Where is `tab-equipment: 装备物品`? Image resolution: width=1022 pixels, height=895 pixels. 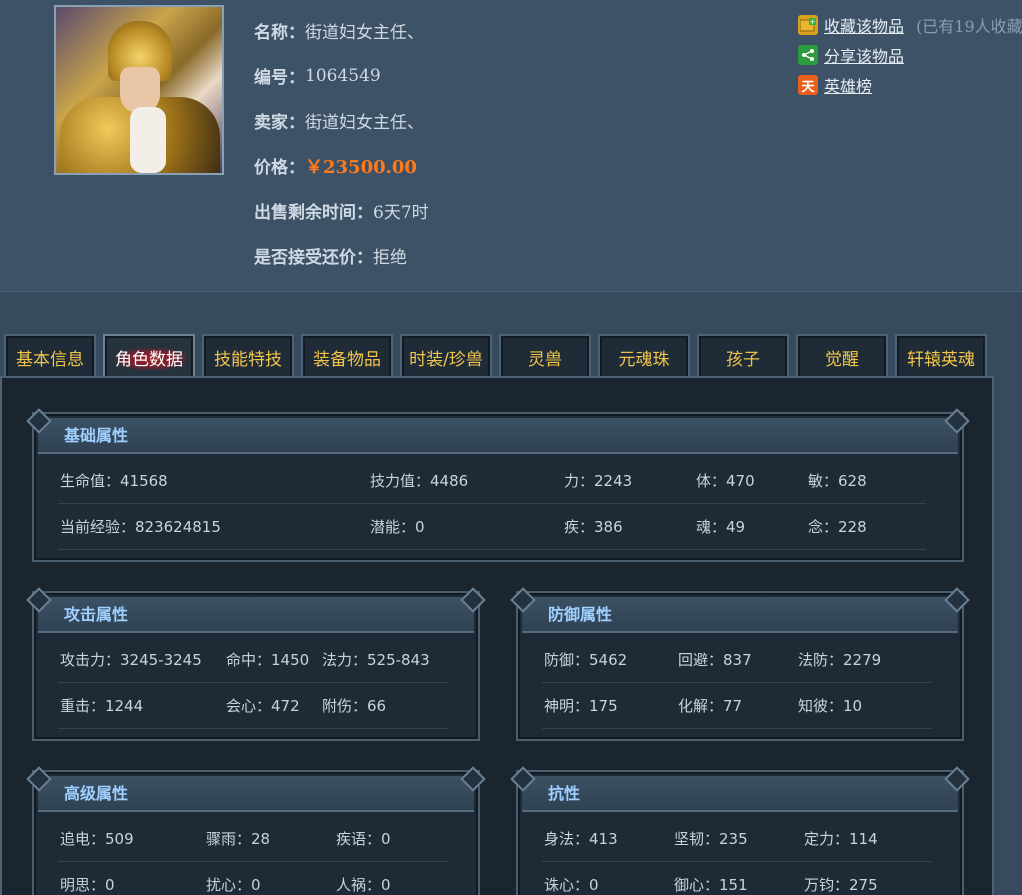 tab-equipment: 装备物品 is located at coordinates (347, 356).